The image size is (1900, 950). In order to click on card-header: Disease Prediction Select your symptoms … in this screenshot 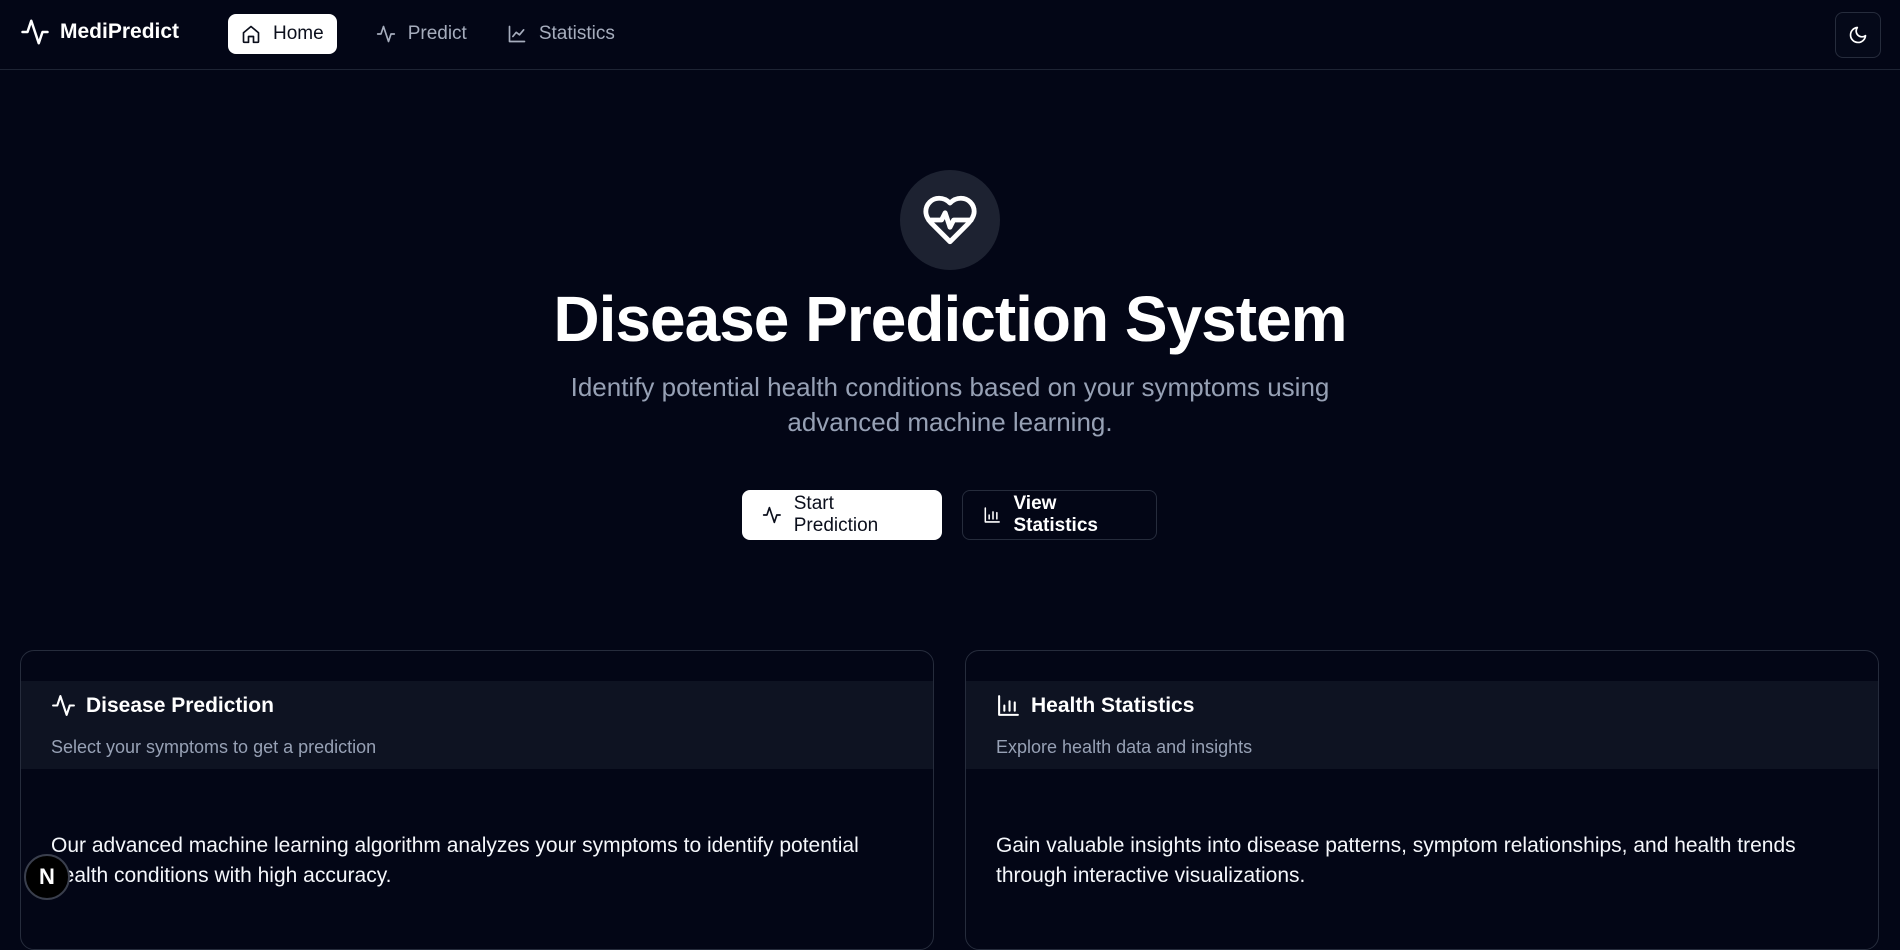, I will do `click(477, 725)`.